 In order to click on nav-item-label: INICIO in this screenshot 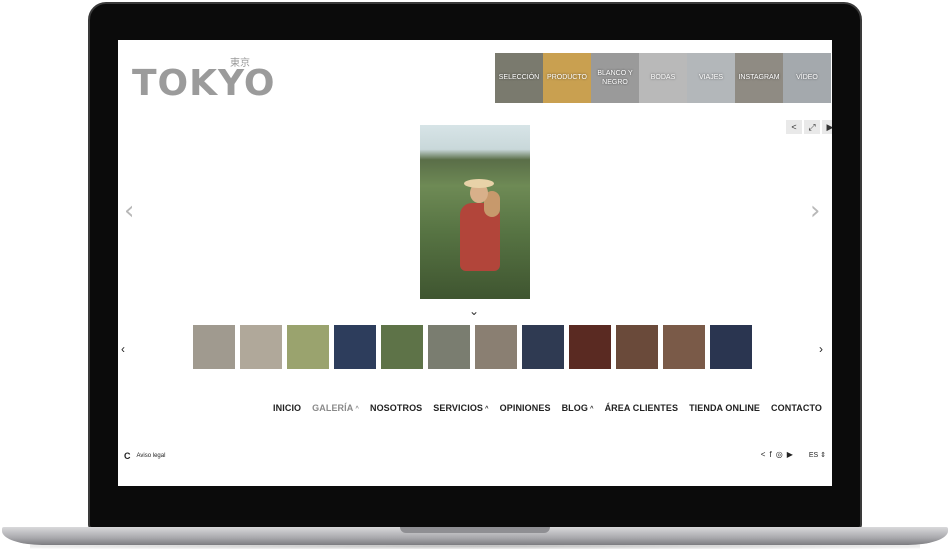, I will do `click(287, 408)`.